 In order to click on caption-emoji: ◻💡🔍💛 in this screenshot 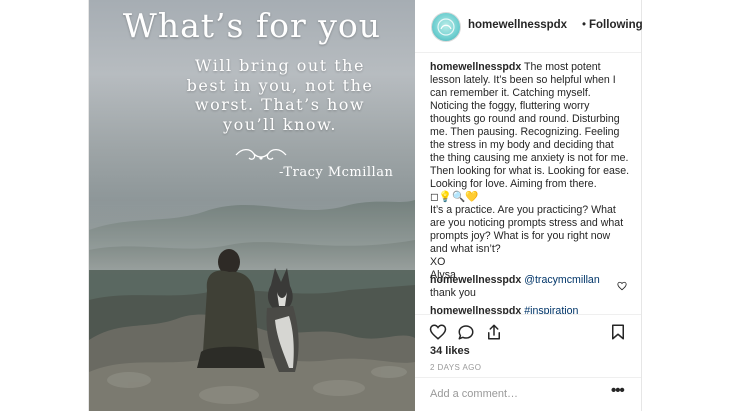, I will do `click(454, 197)`.